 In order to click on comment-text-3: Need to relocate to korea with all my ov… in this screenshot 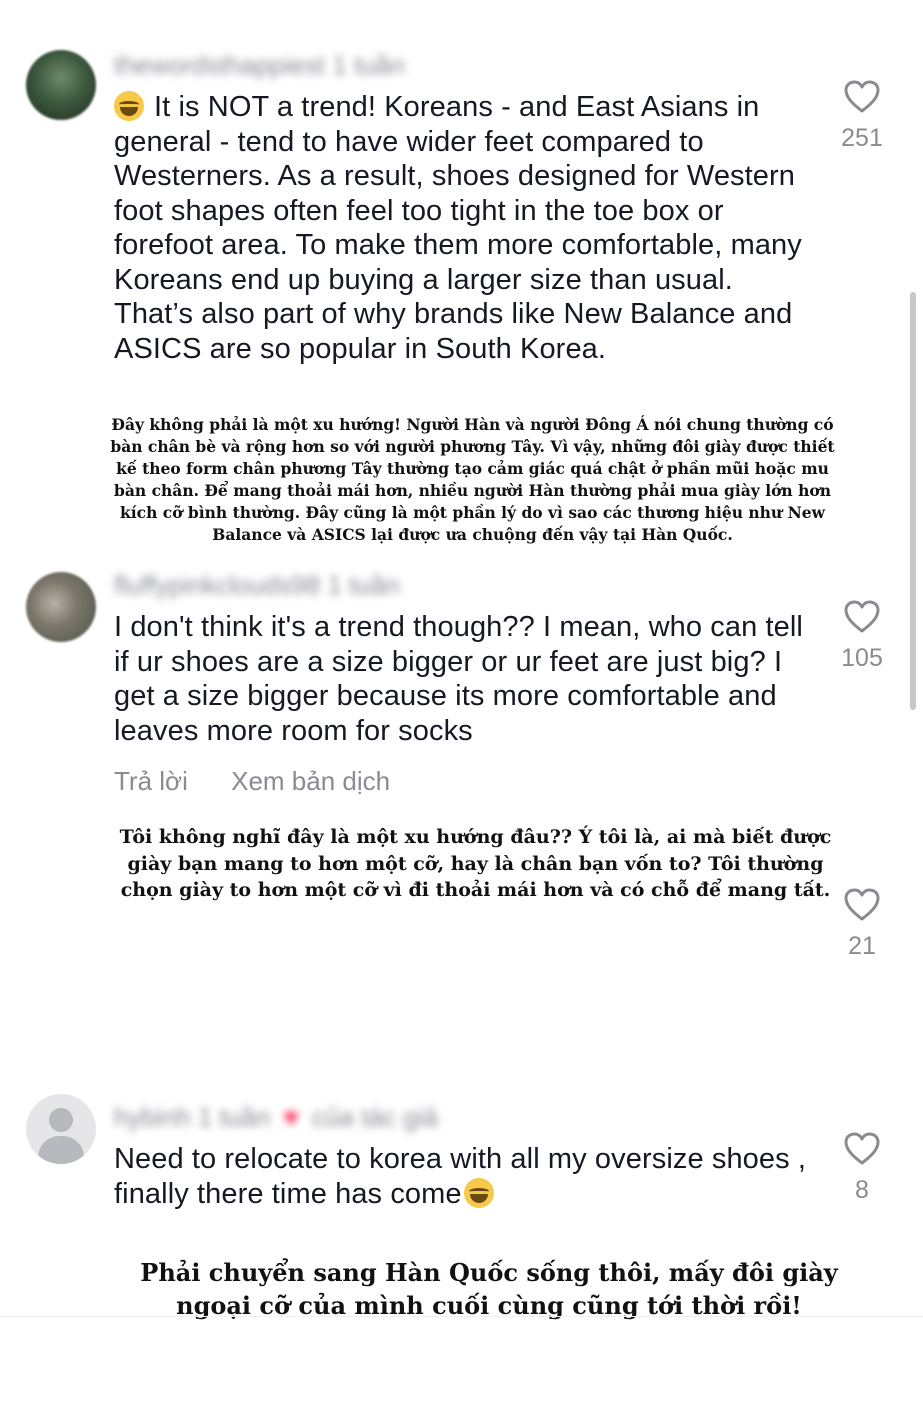, I will do `click(460, 1176)`.